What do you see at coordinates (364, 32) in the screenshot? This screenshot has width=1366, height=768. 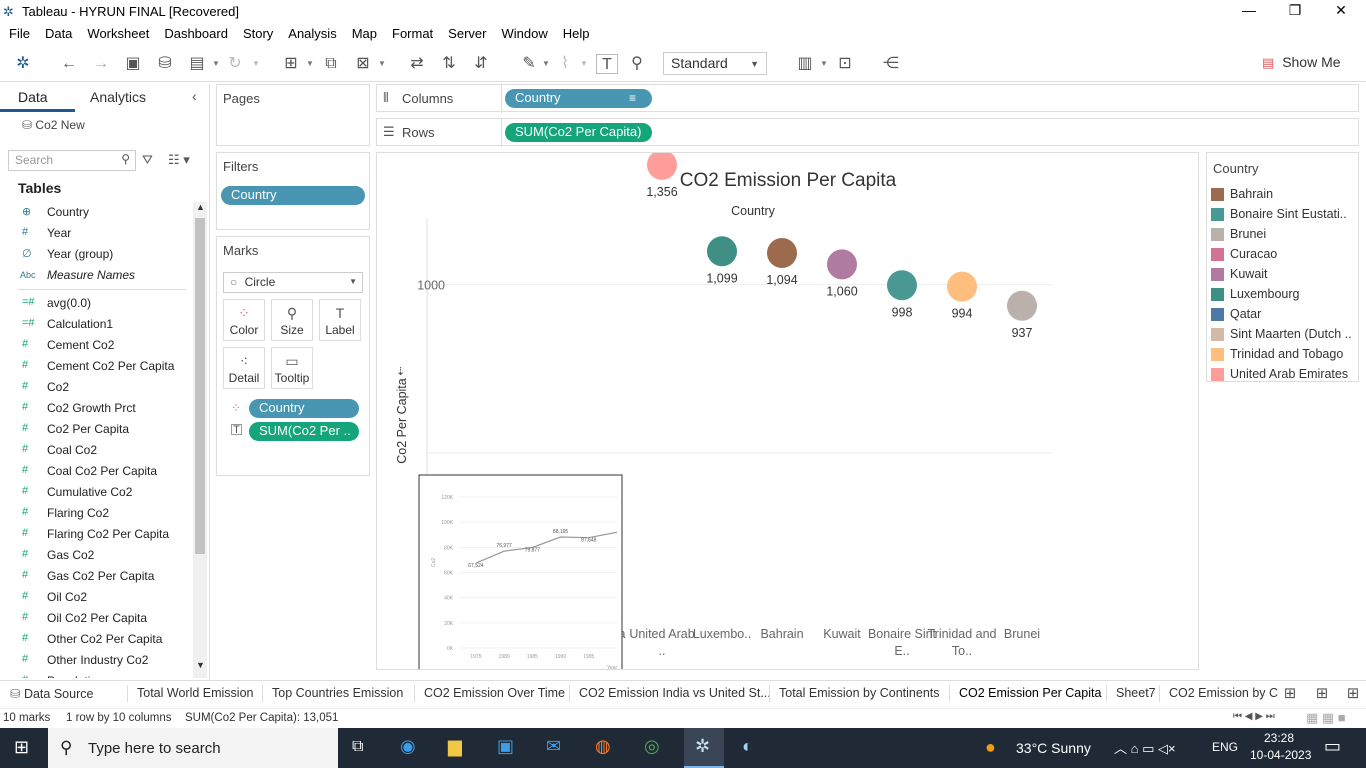 I see `menu-map: Map` at bounding box center [364, 32].